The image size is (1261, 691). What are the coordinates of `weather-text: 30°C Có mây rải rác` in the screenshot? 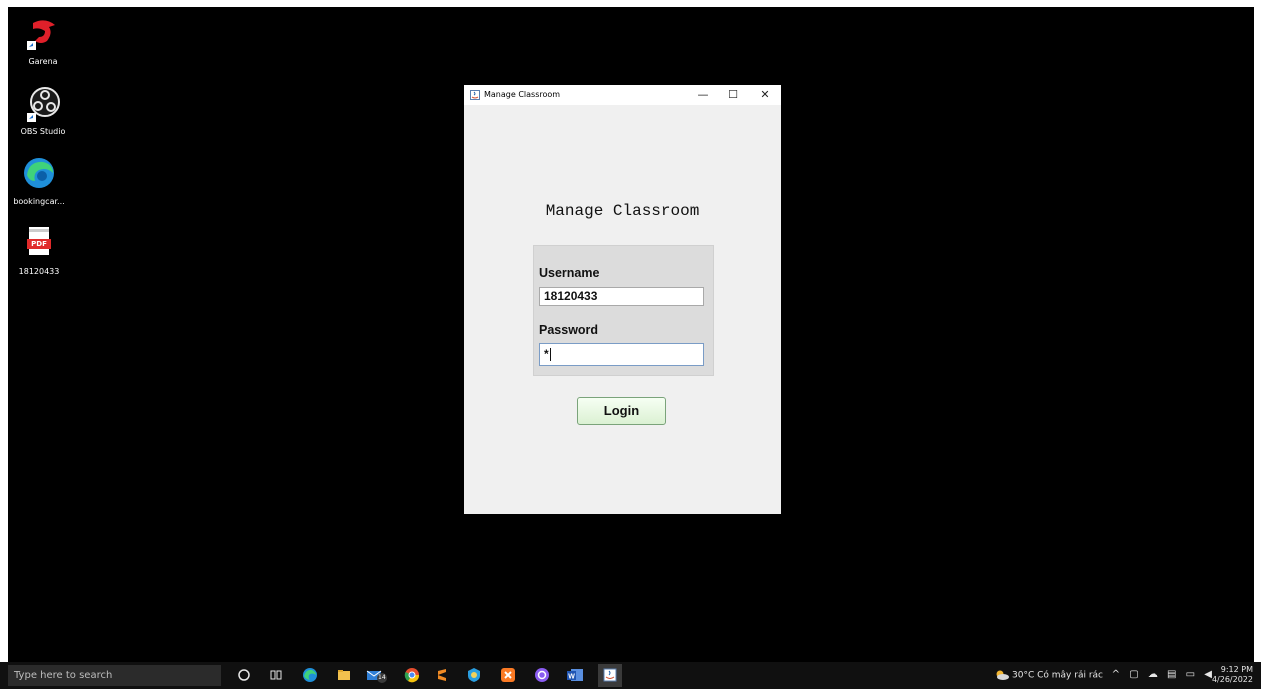 It's located at (1057, 675).